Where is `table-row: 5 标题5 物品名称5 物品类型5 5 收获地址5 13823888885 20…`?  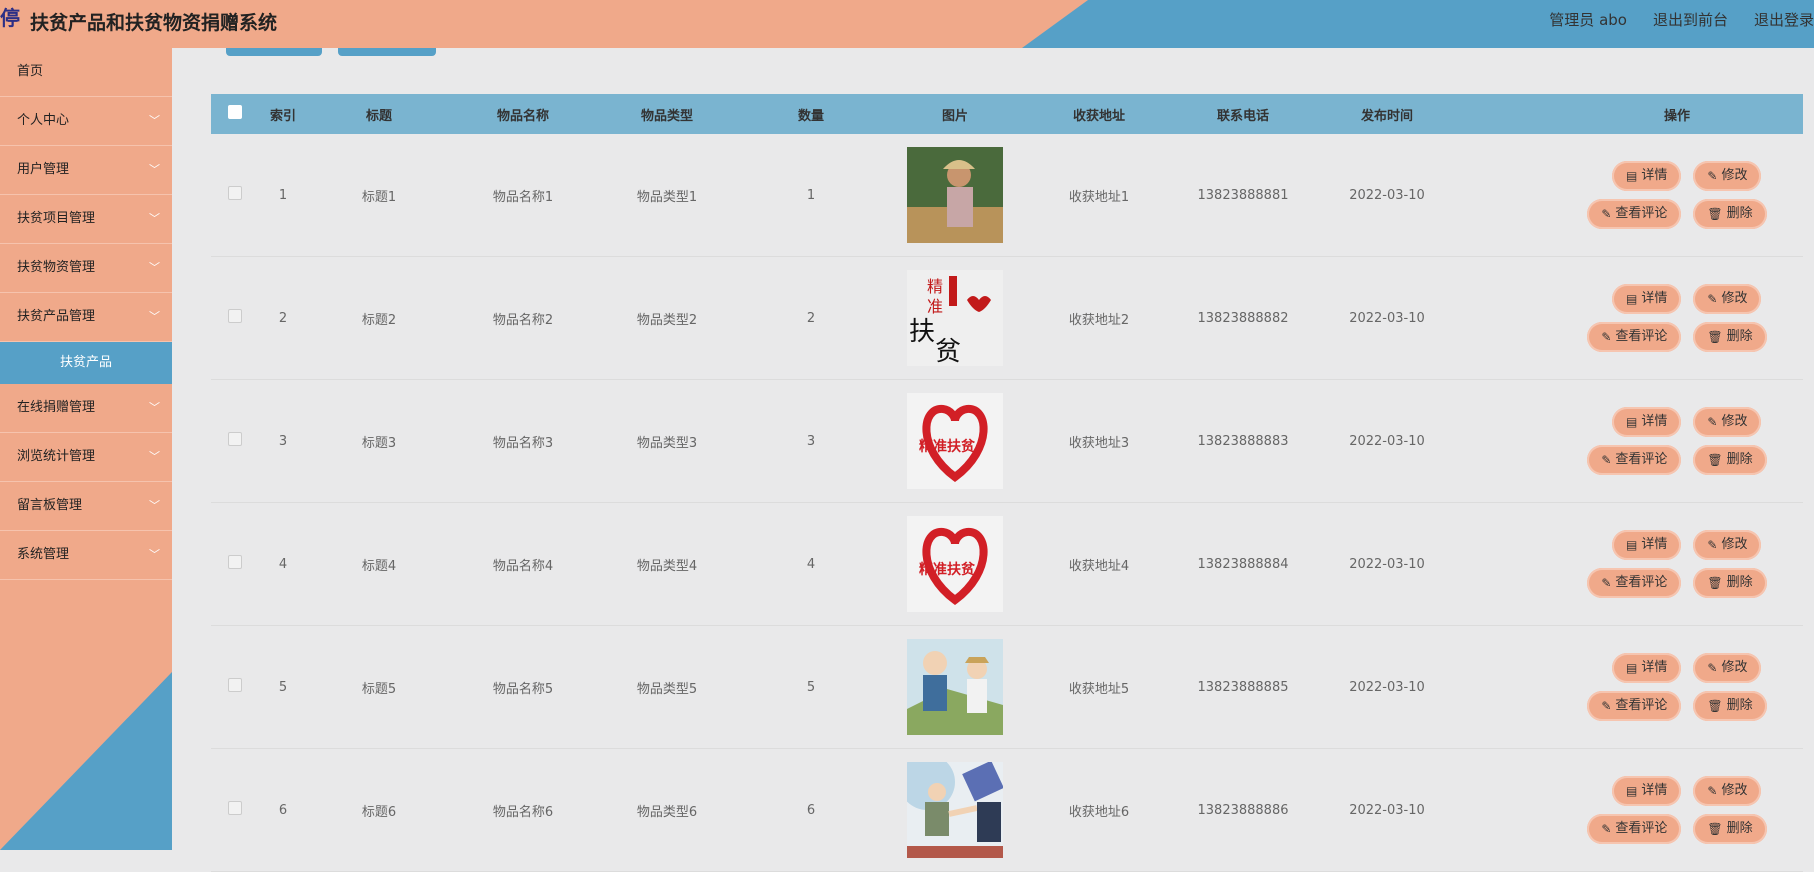 table-row: 5 标题5 物品名称5 物品类型5 5 收获地址5 13823888885 20… is located at coordinates (1007, 687).